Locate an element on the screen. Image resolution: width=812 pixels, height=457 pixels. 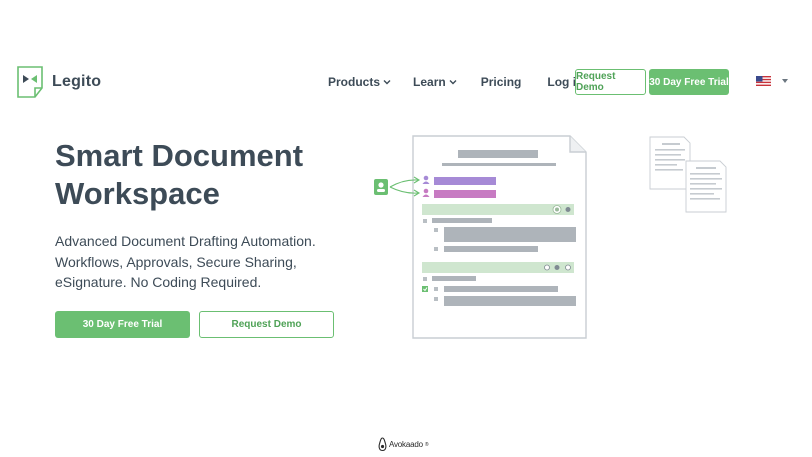
title-line: Workspace is located at coordinates (137, 193).